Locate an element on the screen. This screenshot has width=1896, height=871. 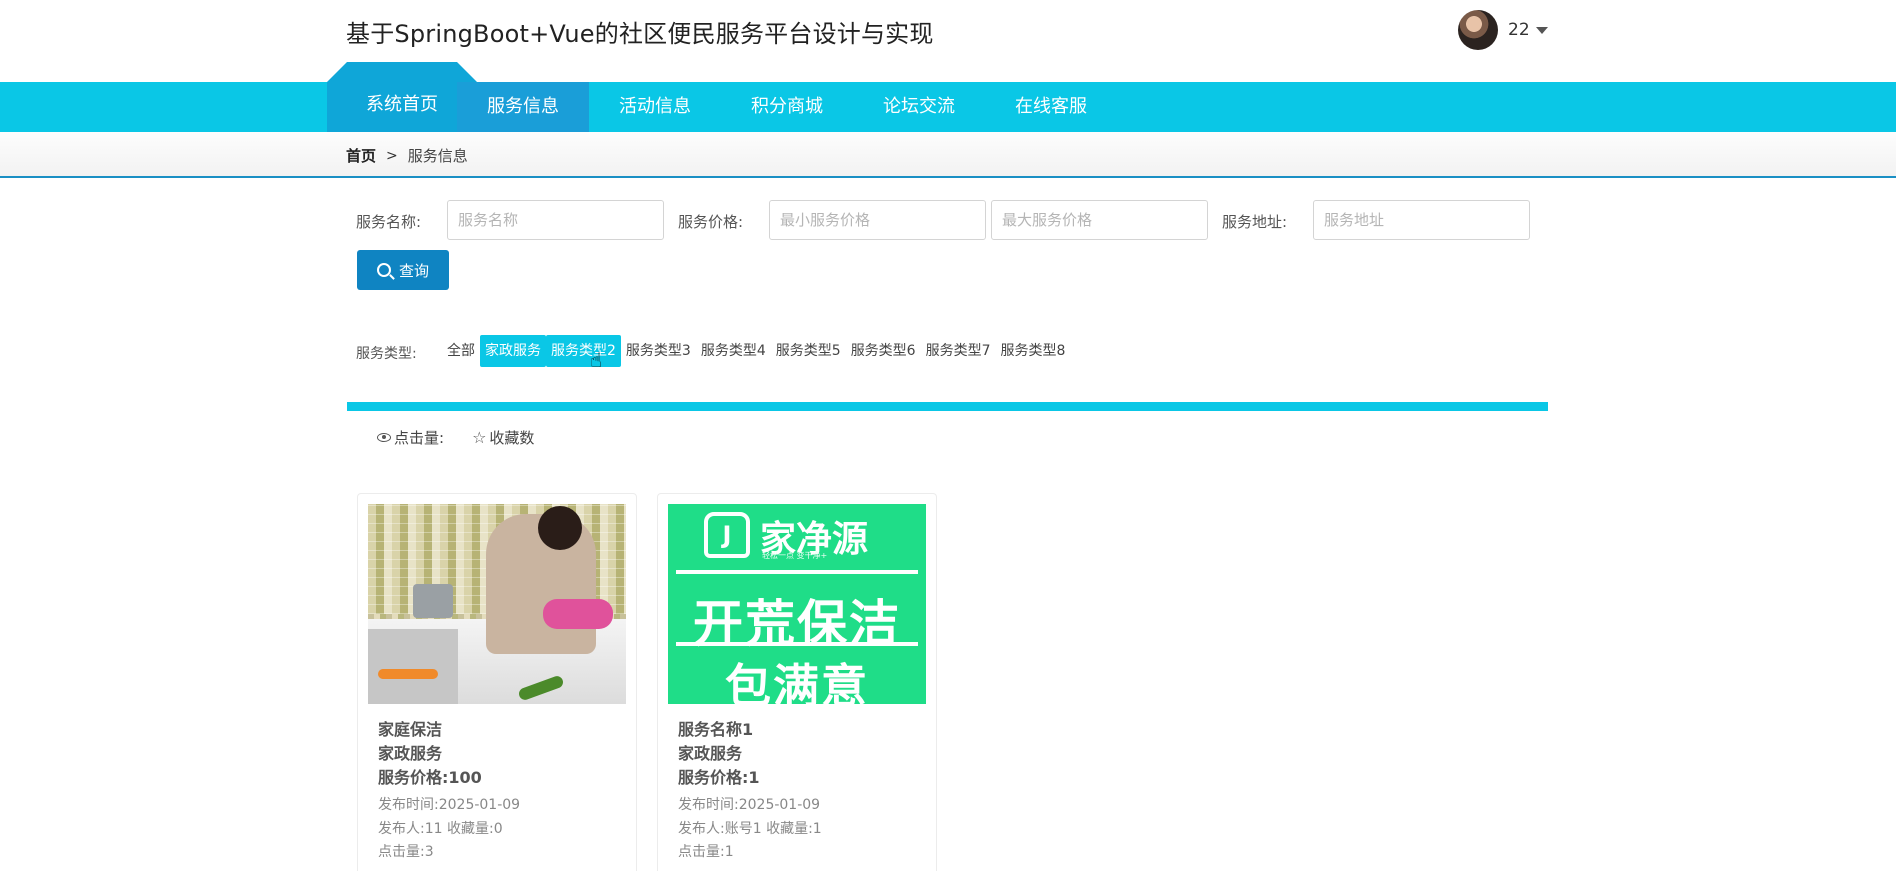
nav-home-tab: 系统首页 is located at coordinates (402, 97).